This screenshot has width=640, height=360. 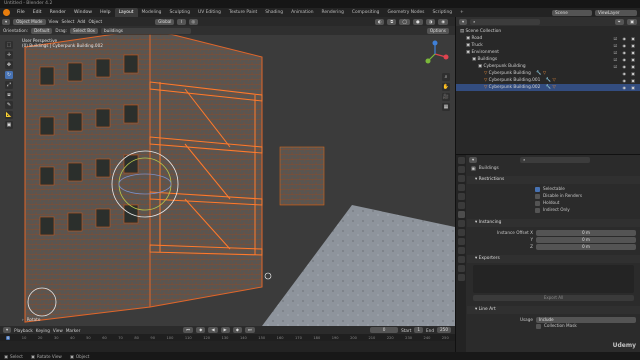 What do you see at coordinates (29, 21) in the screenshot?
I see `mode-selector: Object Mode` at bounding box center [29, 21].